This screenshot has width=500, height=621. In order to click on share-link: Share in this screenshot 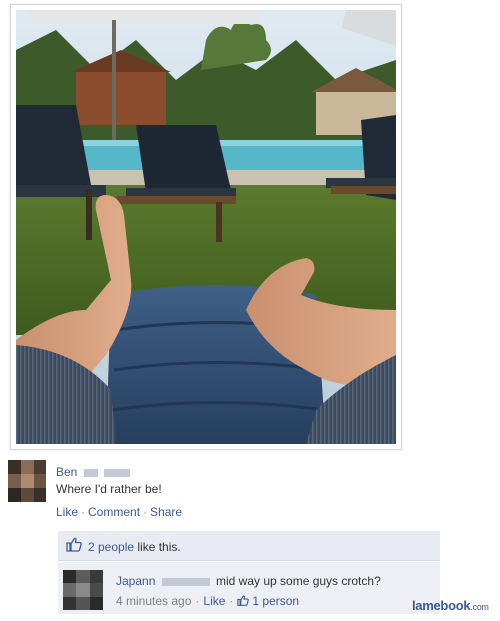, I will do `click(166, 512)`.